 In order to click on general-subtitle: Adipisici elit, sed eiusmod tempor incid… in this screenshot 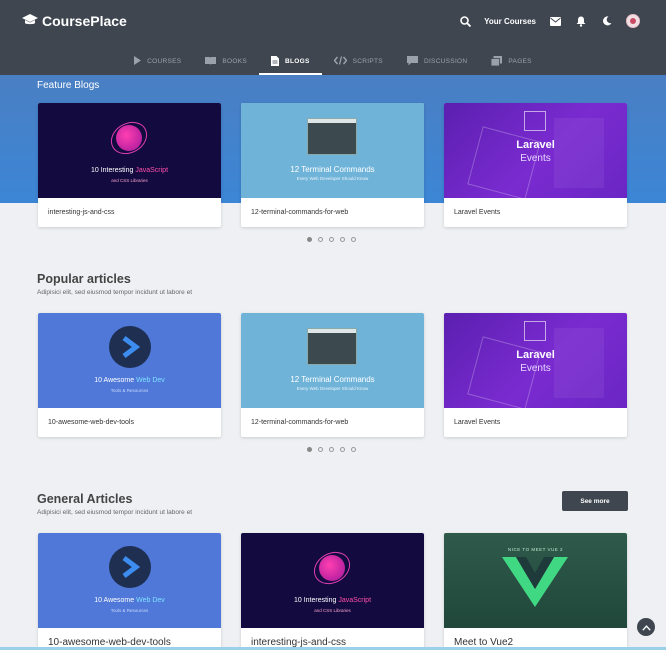, I will do `click(114, 512)`.